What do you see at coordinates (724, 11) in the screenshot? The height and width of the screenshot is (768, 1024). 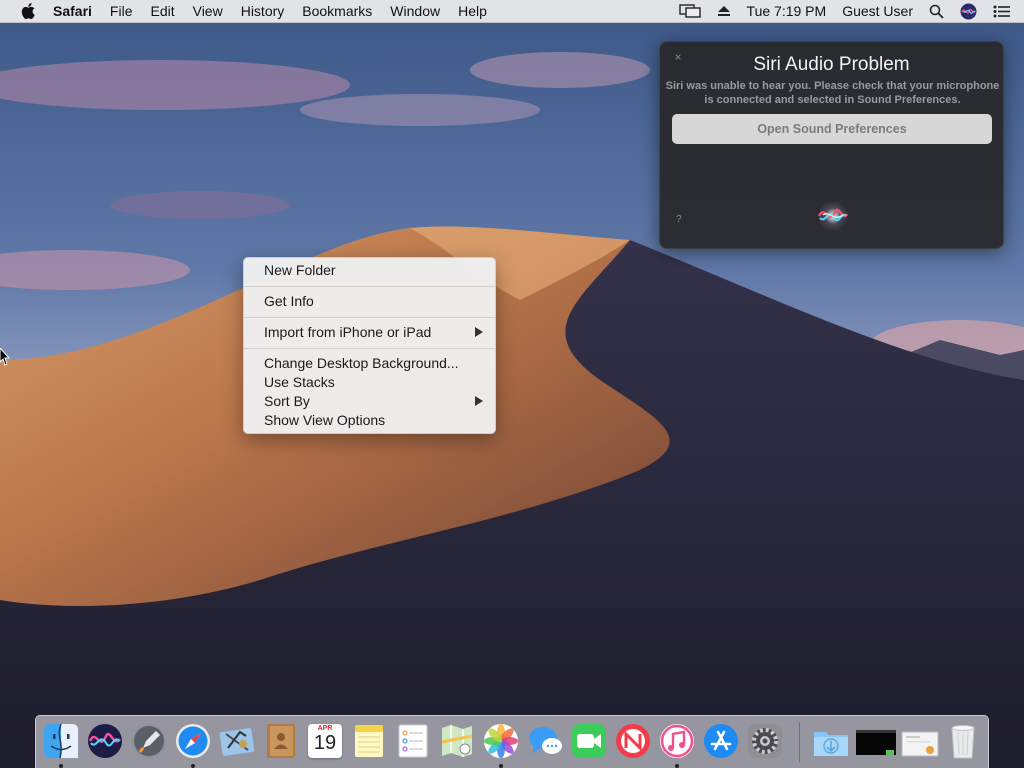 I see `eject-icon` at bounding box center [724, 11].